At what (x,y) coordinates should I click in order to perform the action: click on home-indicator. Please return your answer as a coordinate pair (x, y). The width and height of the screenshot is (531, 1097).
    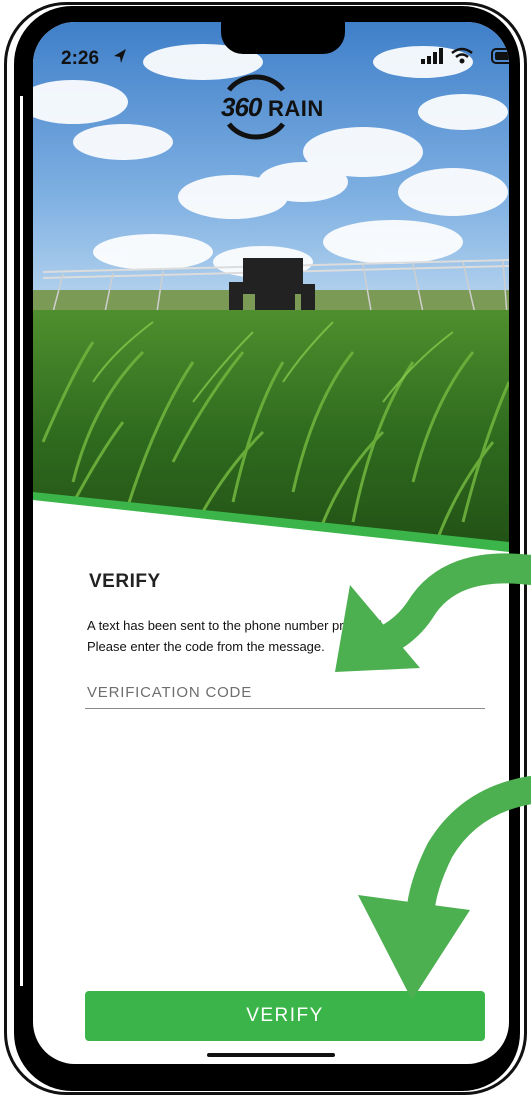
    Looking at the image, I should click on (271, 1055).